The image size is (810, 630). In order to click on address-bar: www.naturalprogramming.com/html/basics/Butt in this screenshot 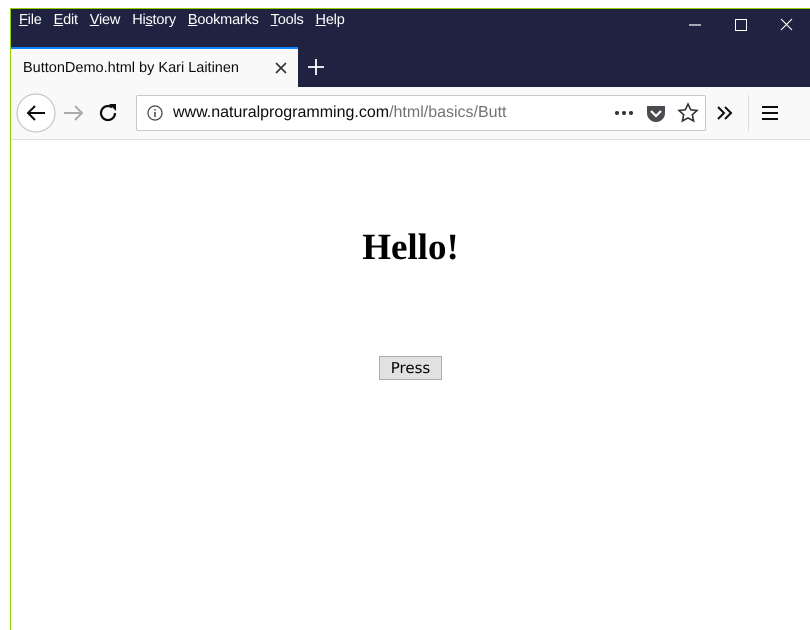, I will do `click(421, 113)`.